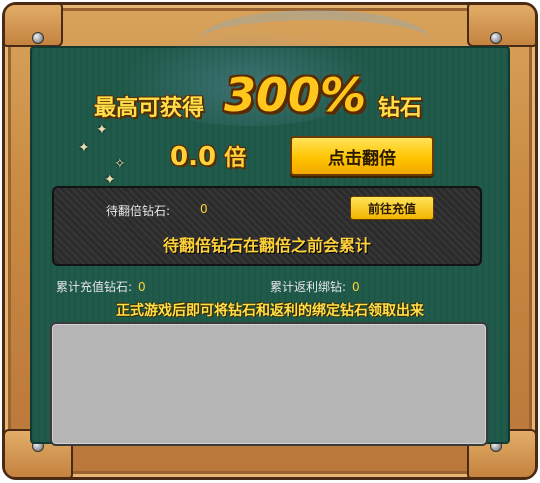 This screenshot has width=540, height=483. What do you see at coordinates (502, 25) in the screenshot?
I see `frame-corner-top-right` at bounding box center [502, 25].